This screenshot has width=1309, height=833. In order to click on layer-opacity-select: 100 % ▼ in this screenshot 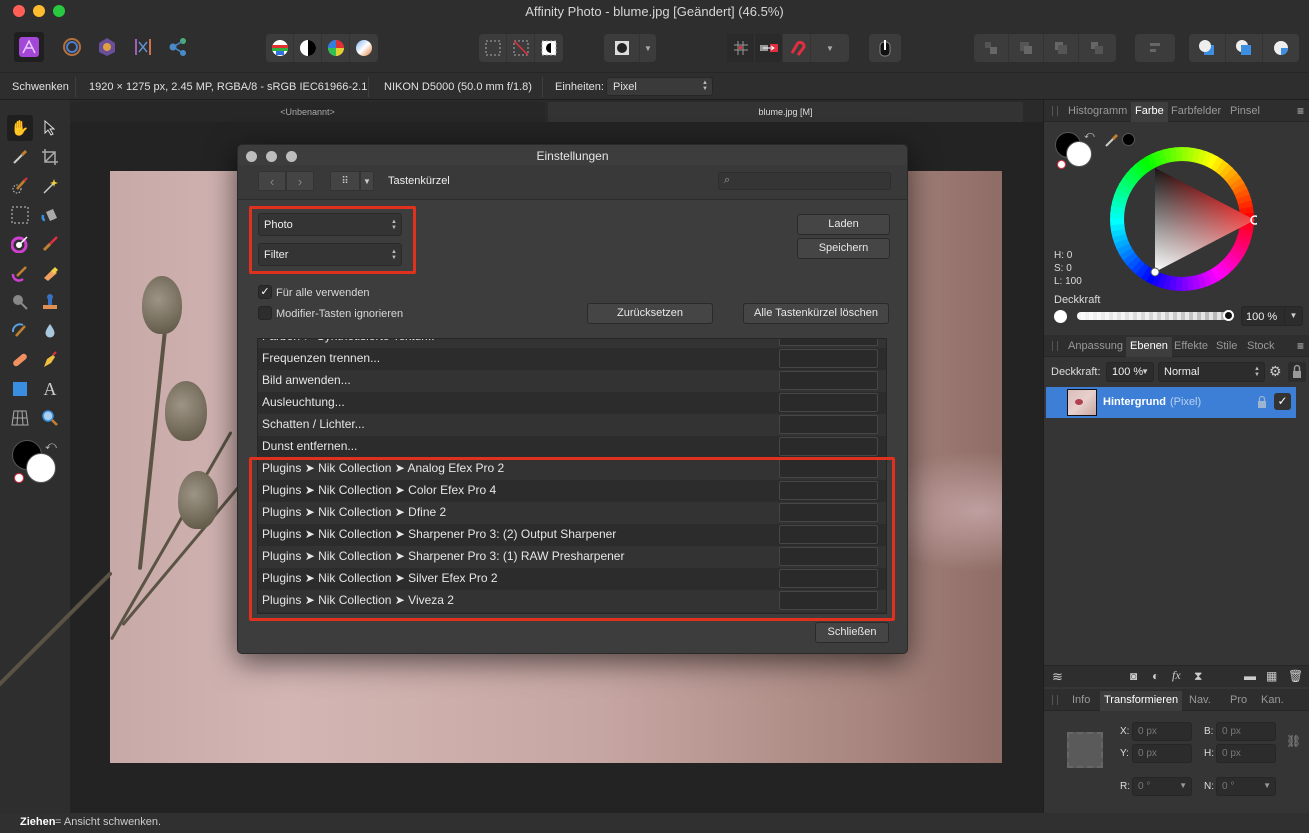, I will do `click(1130, 372)`.